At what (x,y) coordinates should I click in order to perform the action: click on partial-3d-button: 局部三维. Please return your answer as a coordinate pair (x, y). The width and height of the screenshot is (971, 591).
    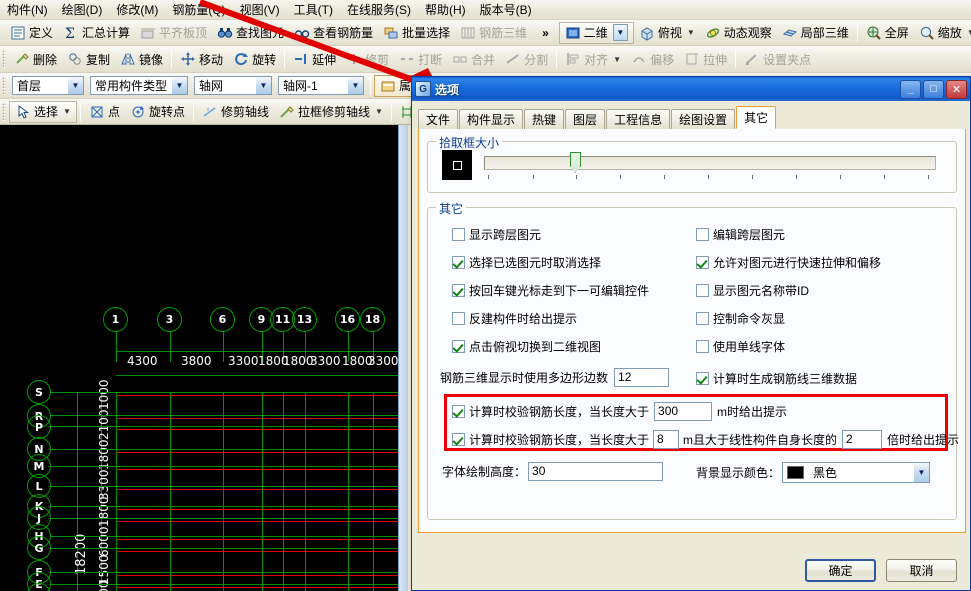
    Looking at the image, I should click on (815, 33).